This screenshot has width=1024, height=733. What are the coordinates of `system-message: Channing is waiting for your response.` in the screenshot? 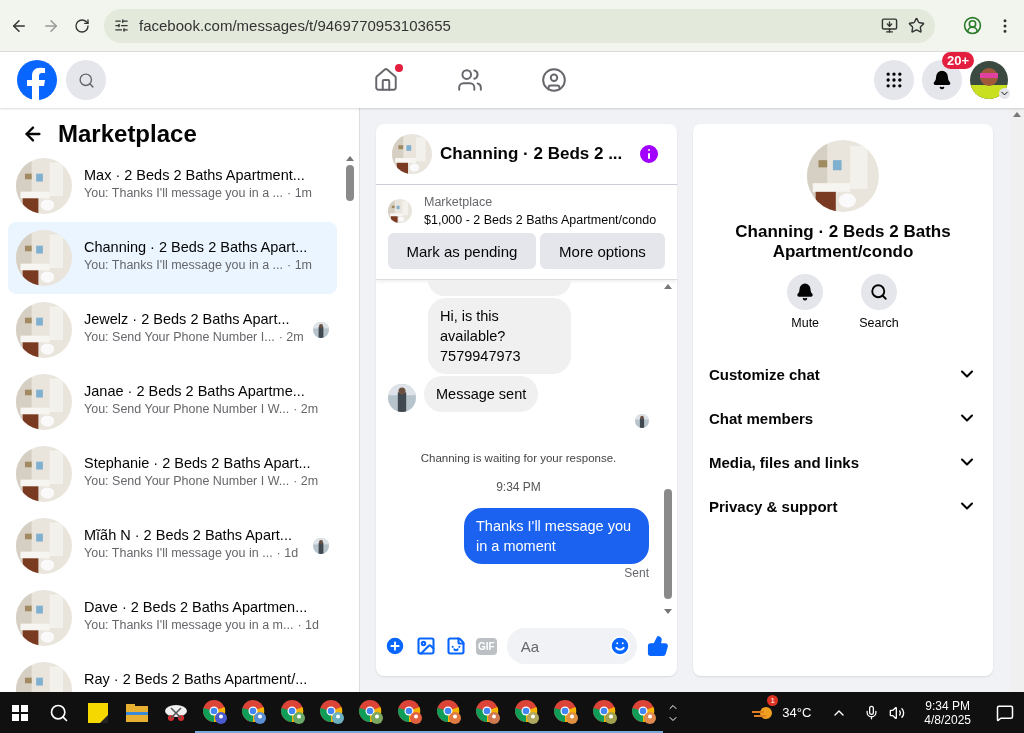 It's located at (518, 458).